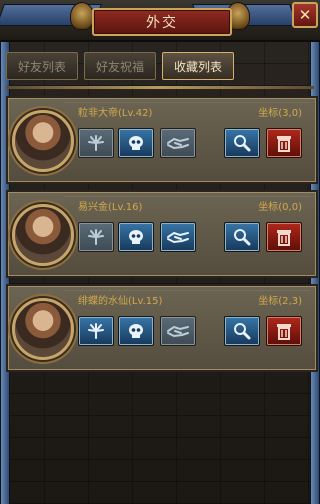 Image resolution: width=320 pixels, height=504 pixels. What do you see at coordinates (82, 16) in the screenshot?
I see `lion-ornament-icon` at bounding box center [82, 16].